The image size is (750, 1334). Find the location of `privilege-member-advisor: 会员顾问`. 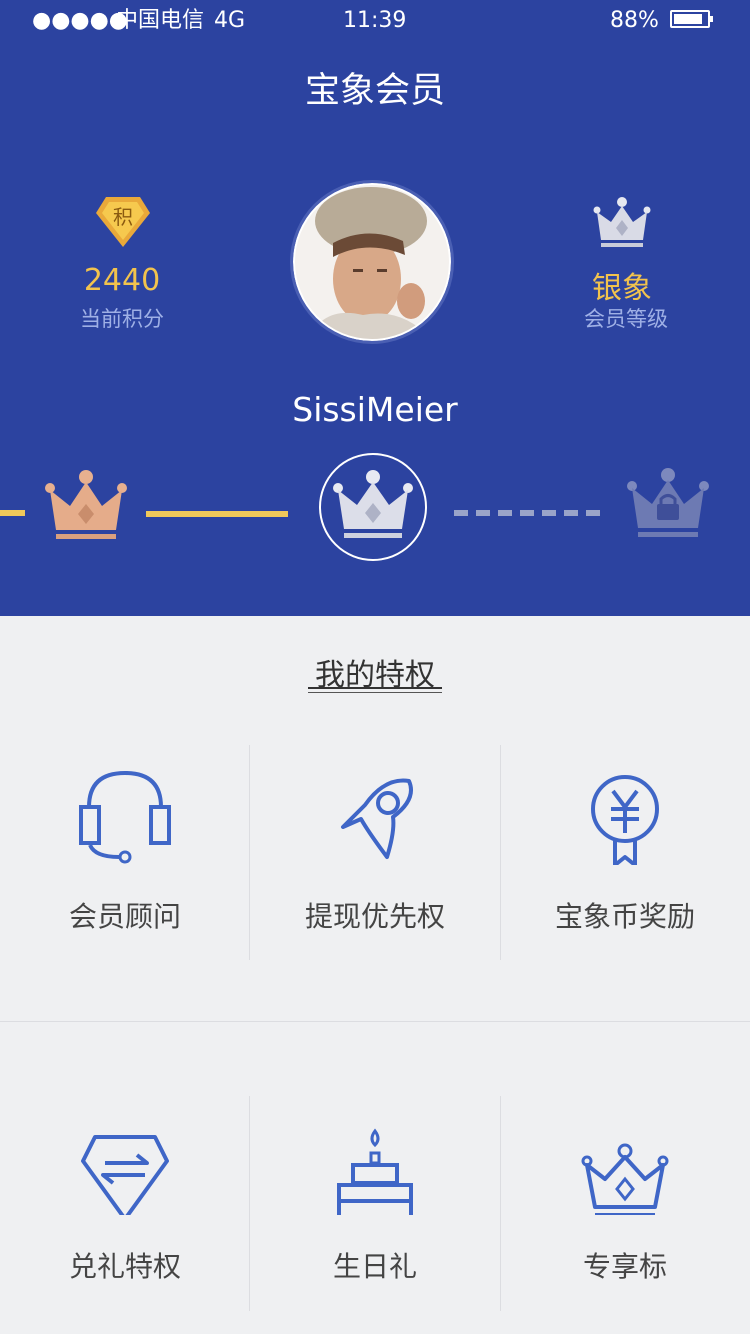

privilege-member-advisor: 会员顾问 is located at coordinates (125, 857).